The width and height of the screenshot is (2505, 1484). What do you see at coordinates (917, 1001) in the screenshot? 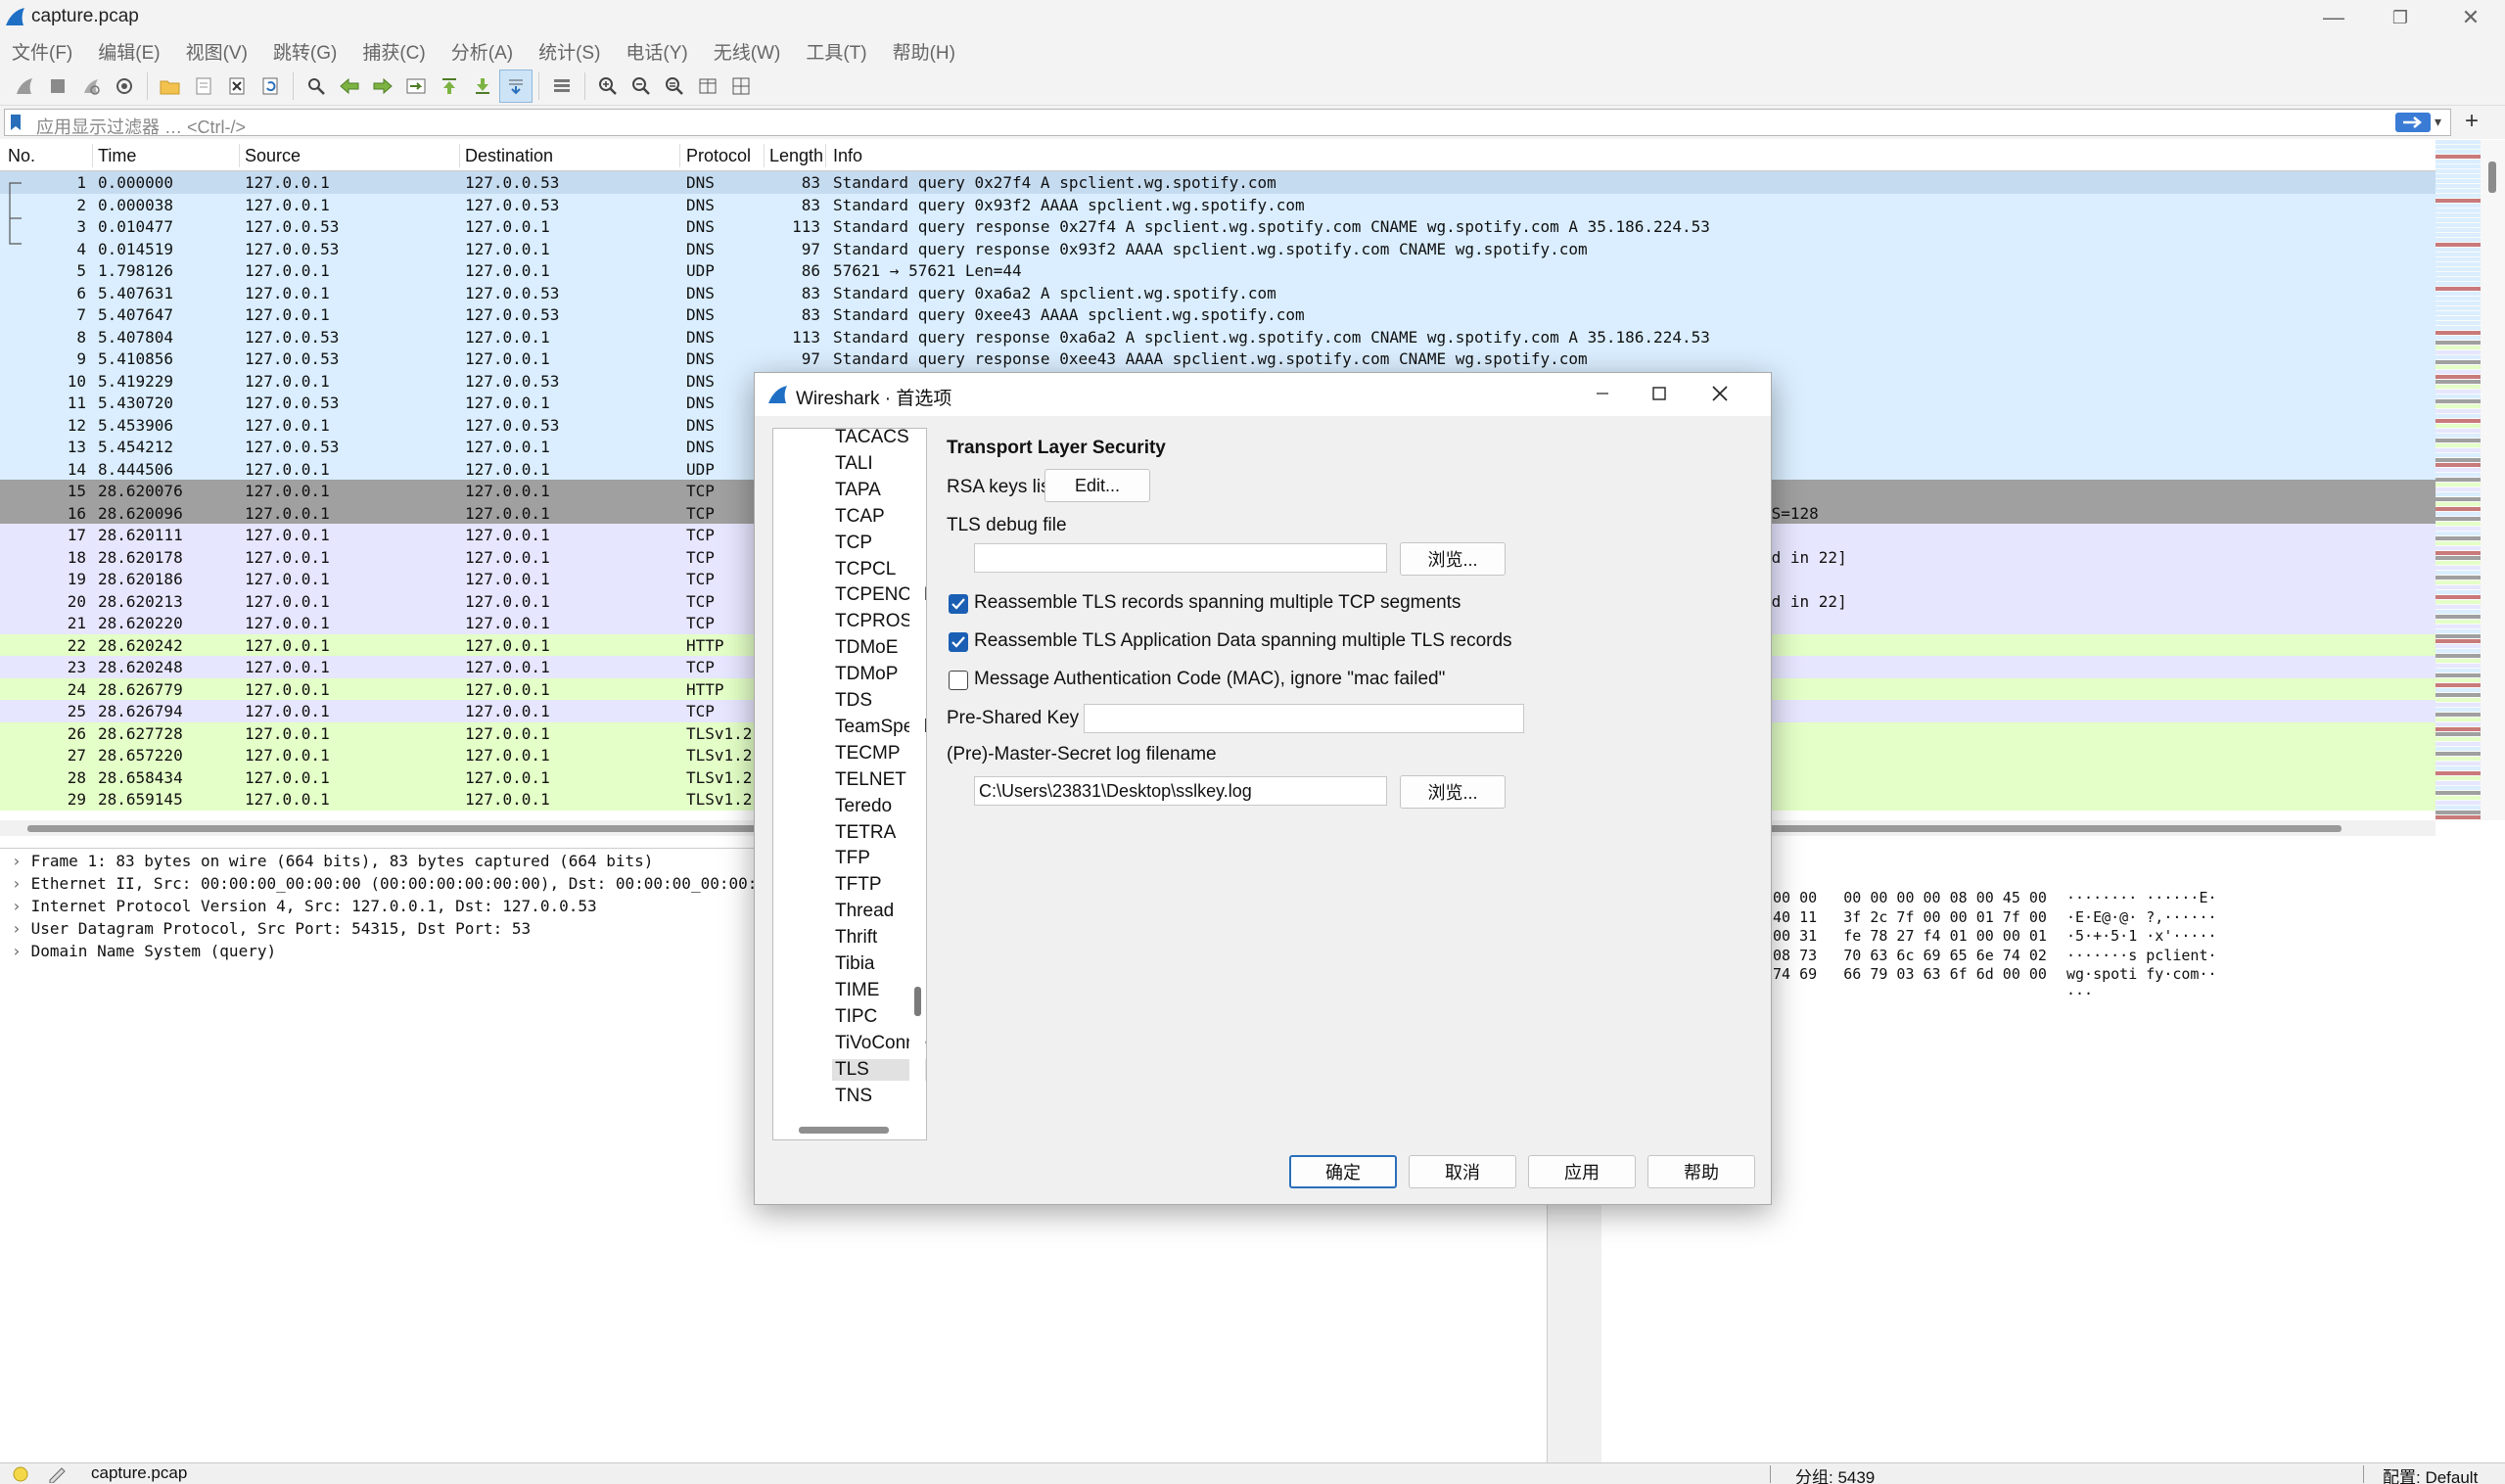
I see `tree-vscroll-thumb` at bounding box center [917, 1001].